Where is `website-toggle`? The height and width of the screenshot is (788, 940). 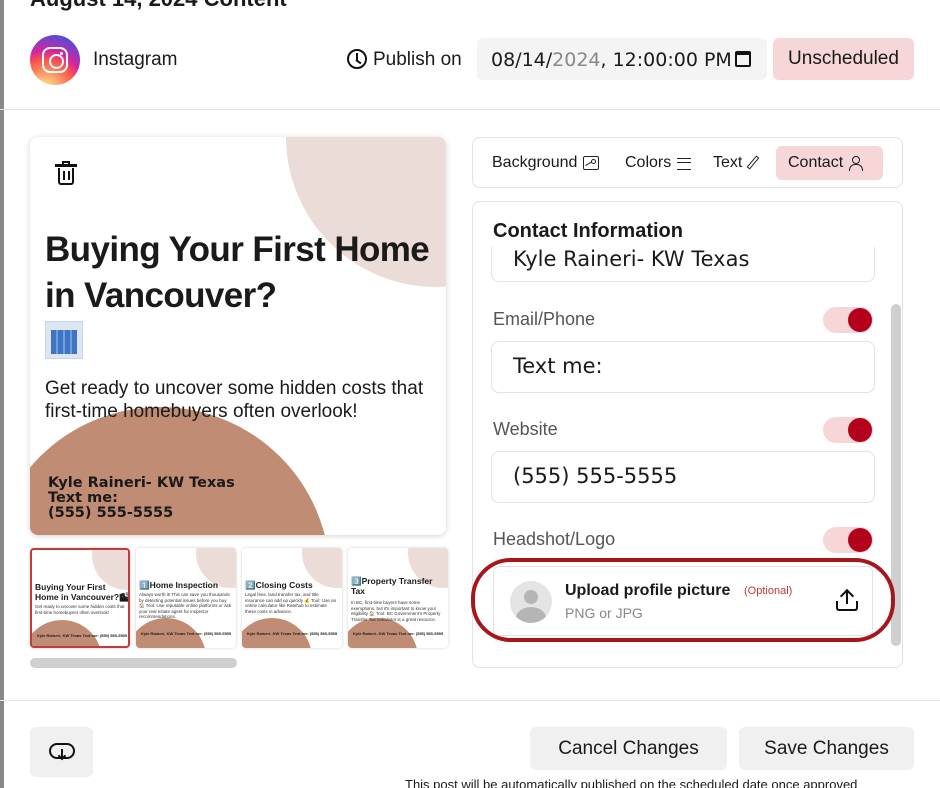 website-toggle is located at coordinates (848, 430).